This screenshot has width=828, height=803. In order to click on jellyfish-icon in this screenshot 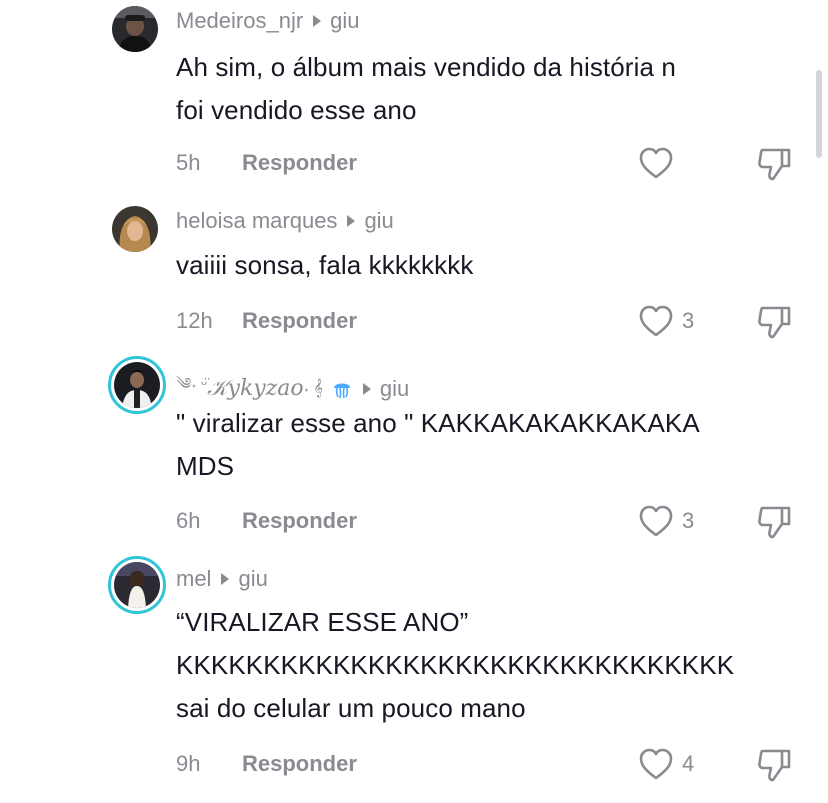, I will do `click(341, 390)`.